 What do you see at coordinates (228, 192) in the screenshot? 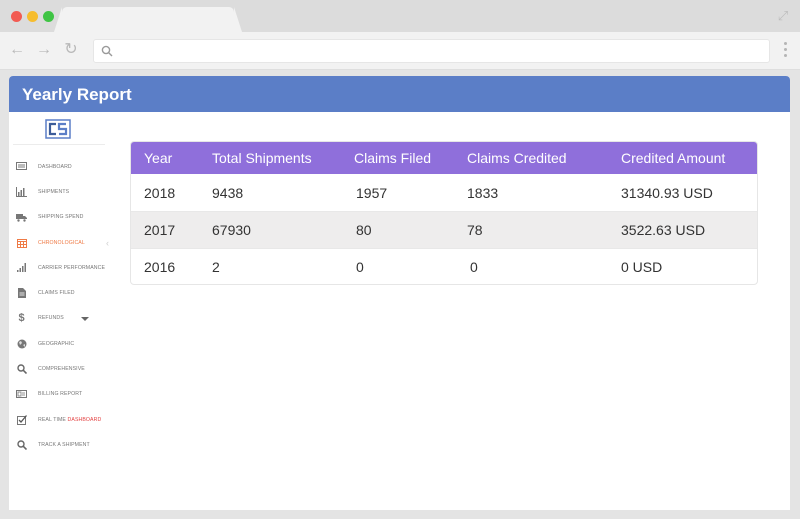
I see `cell-total-shipments: 9438` at bounding box center [228, 192].